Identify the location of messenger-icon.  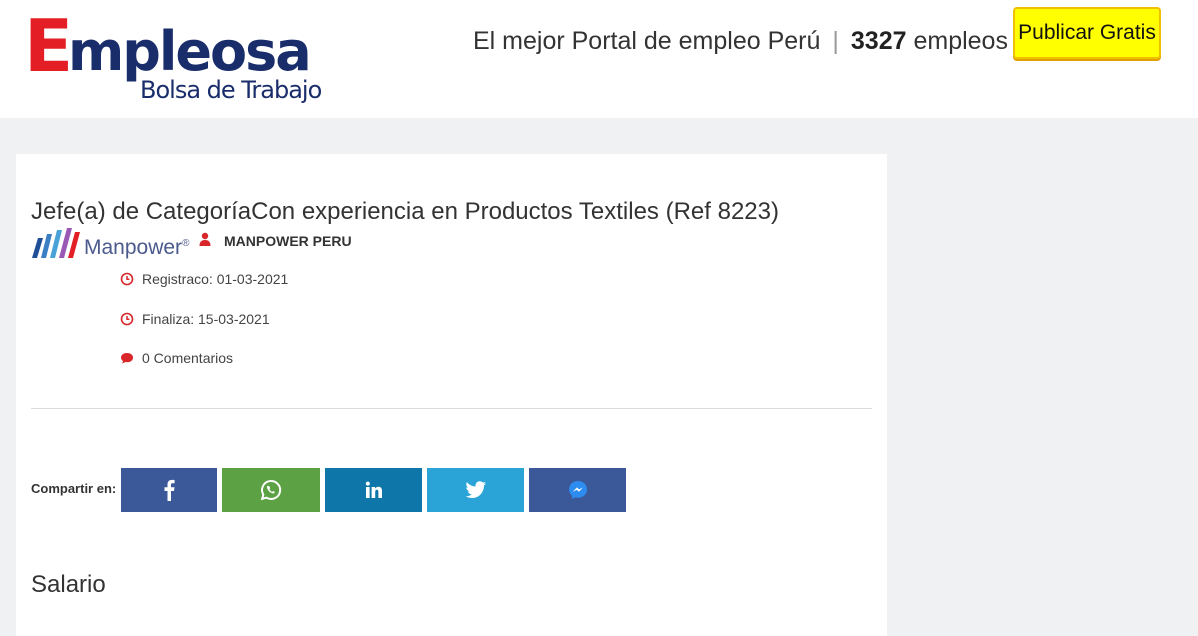
(577, 490).